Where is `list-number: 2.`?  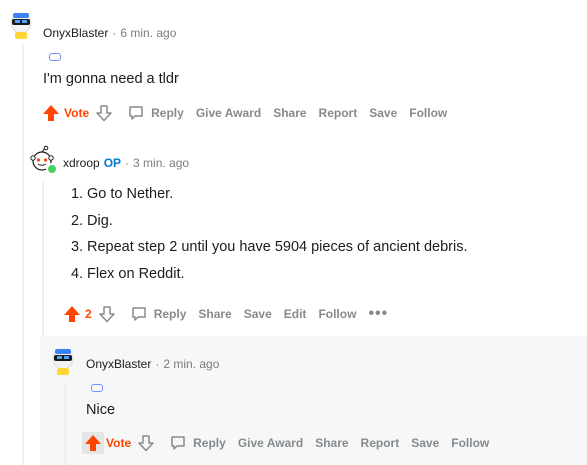
list-number: 2. is located at coordinates (77, 221).